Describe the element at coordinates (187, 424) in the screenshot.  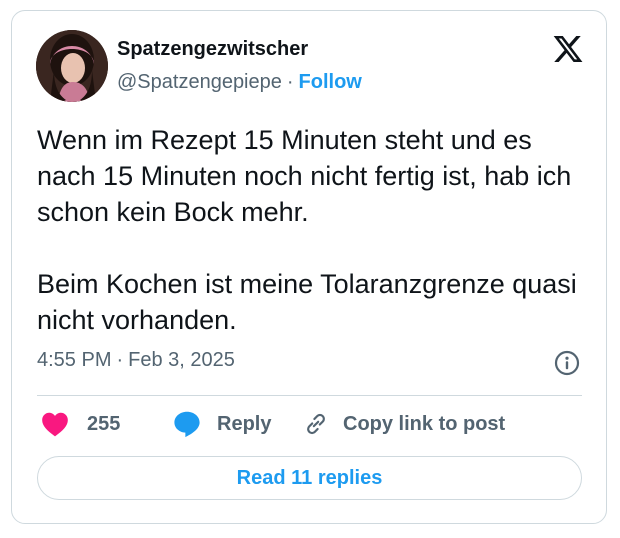
I see `speech-bubble-icon` at that location.